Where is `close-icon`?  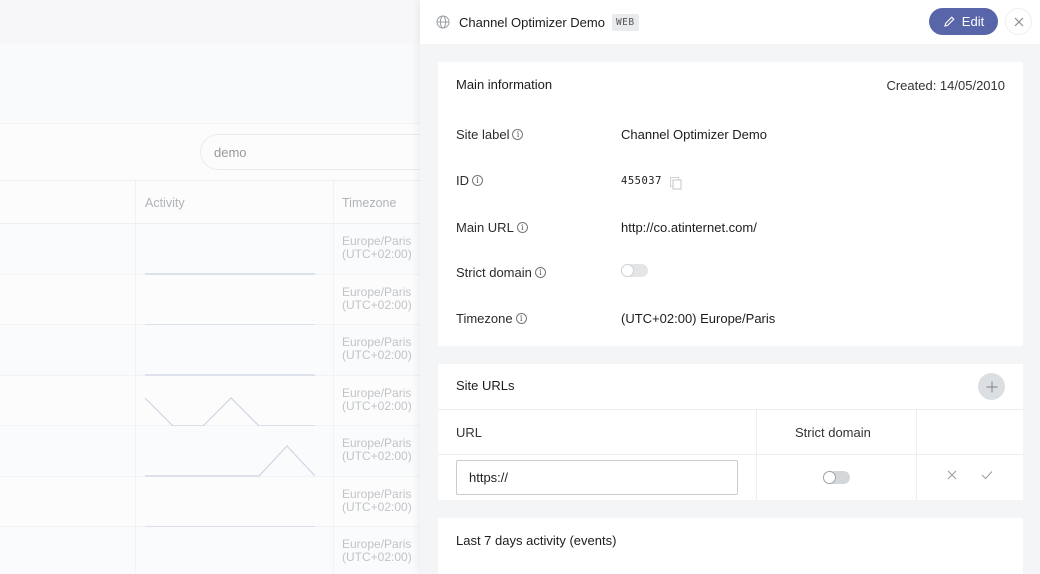 close-icon is located at coordinates (1018, 21).